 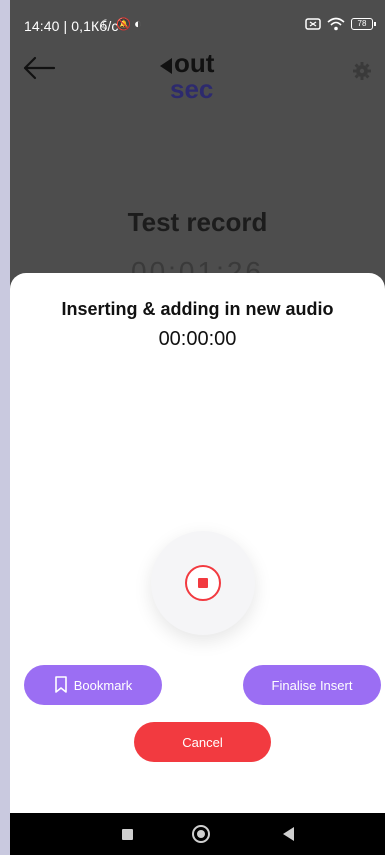 I want to click on sheet-timer: 00:00:00, so click(x=197, y=339).